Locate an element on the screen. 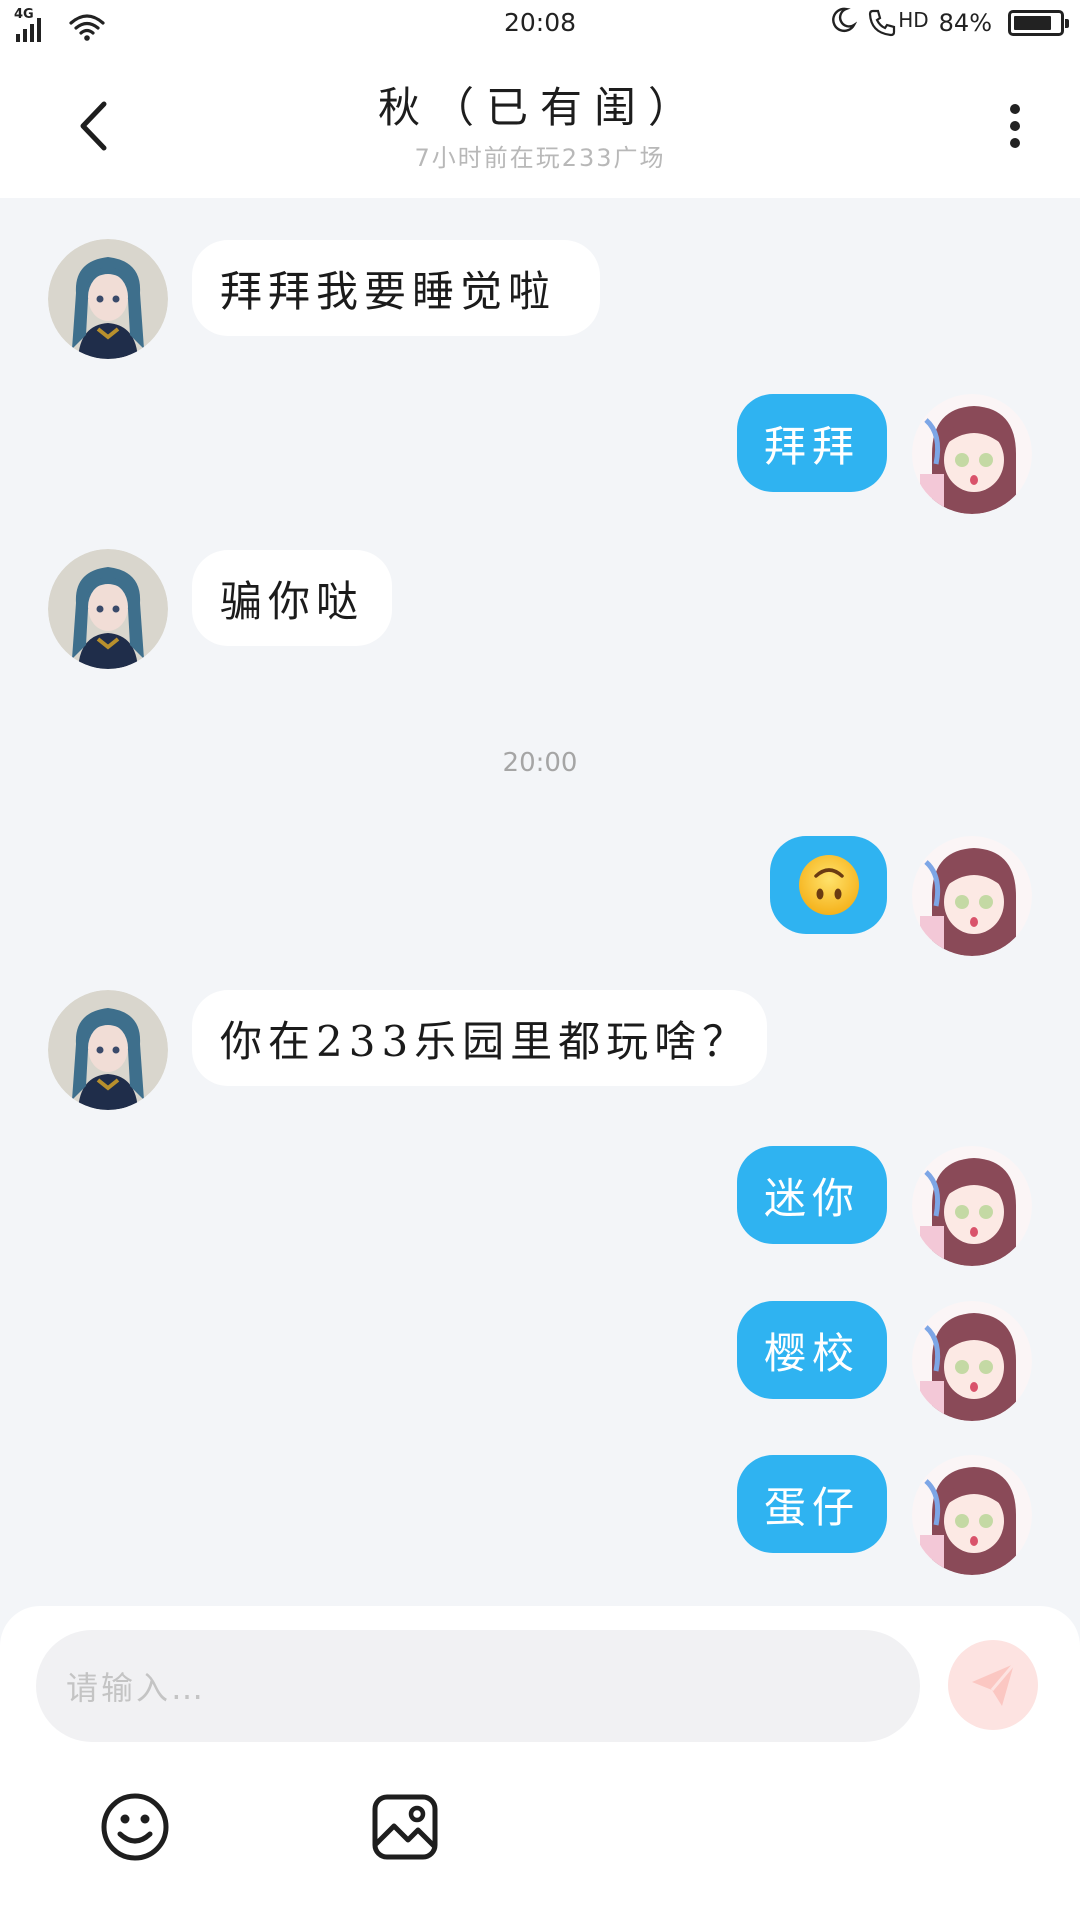  message-bubble: 骗你哒 is located at coordinates (292, 598).